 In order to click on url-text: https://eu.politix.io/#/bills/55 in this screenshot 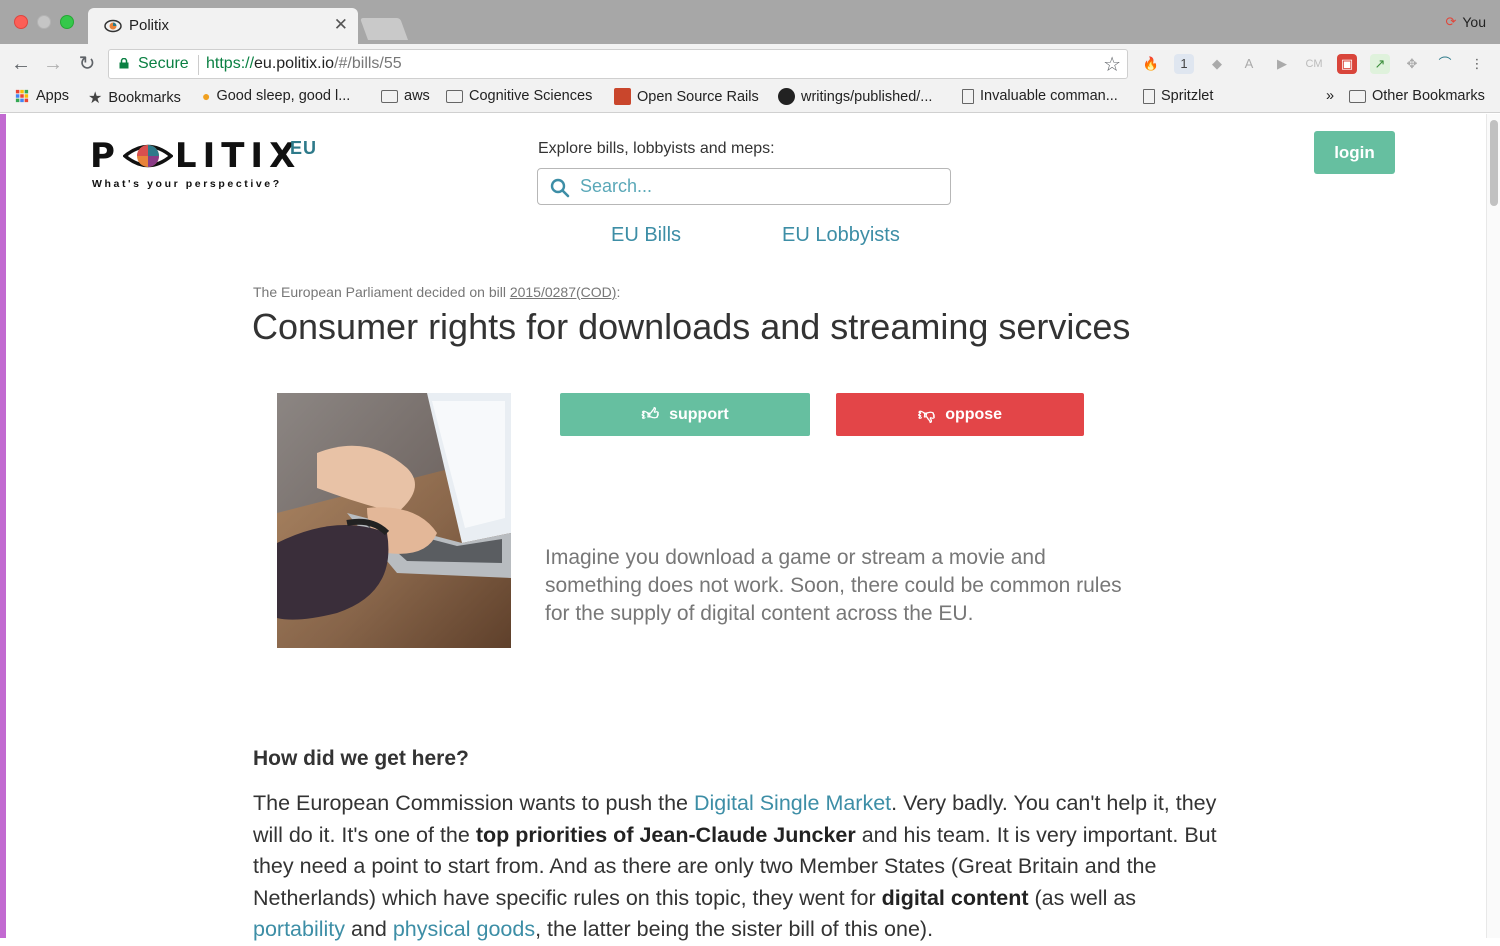, I will do `click(304, 63)`.